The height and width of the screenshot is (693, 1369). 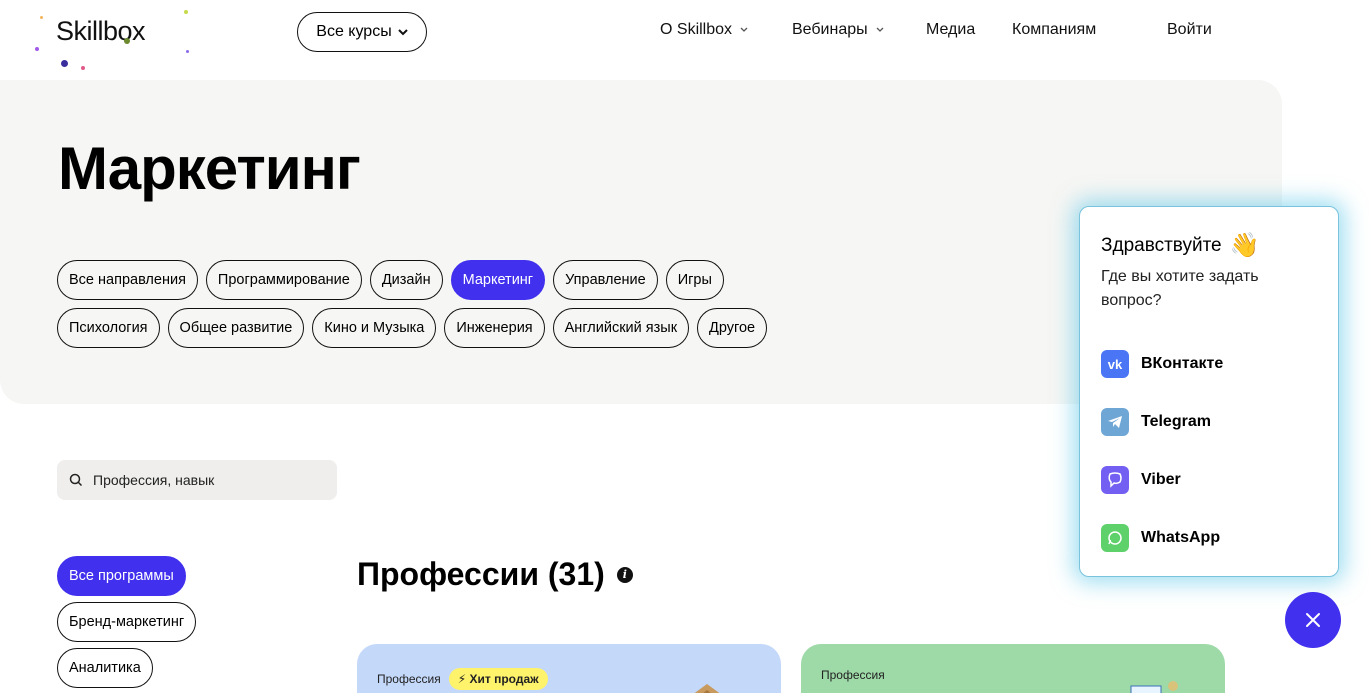 What do you see at coordinates (283, 280) in the screenshot?
I see `direction-chip-programming: Программирование` at bounding box center [283, 280].